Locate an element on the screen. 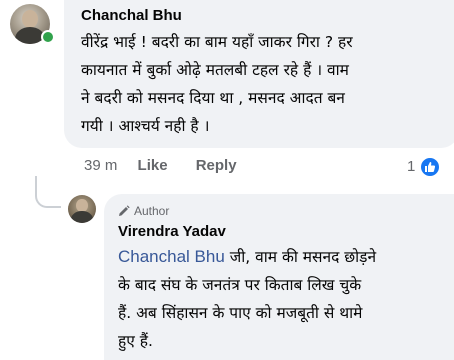  reply-text-fragment: जी, वाम की मसनद छोड़ने is located at coordinates (300, 257).